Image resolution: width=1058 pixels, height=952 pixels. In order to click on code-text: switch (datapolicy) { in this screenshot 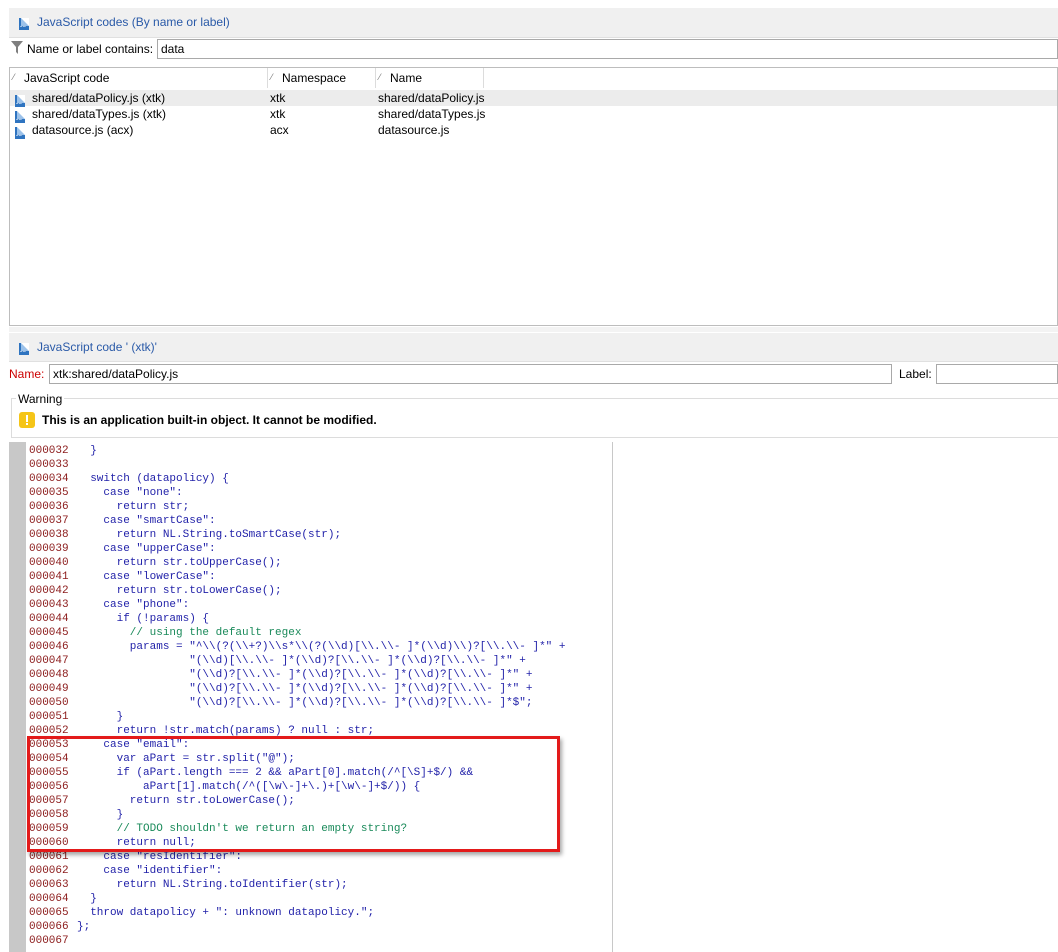, I will do `click(153, 479)`.